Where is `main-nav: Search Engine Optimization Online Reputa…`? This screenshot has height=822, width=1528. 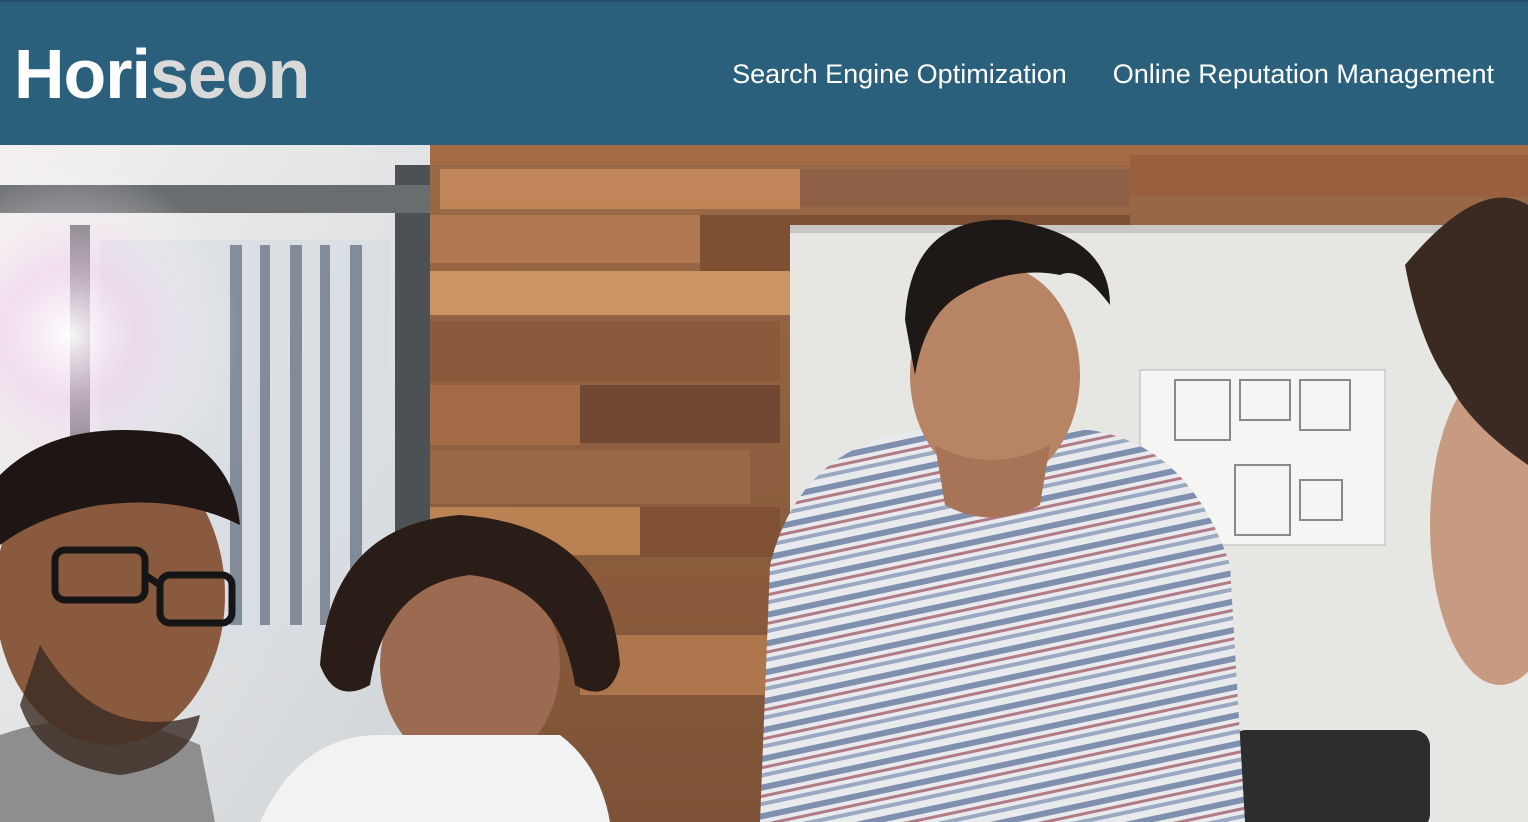 main-nav: Search Engine Optimization Online Reputa… is located at coordinates (1113, 74).